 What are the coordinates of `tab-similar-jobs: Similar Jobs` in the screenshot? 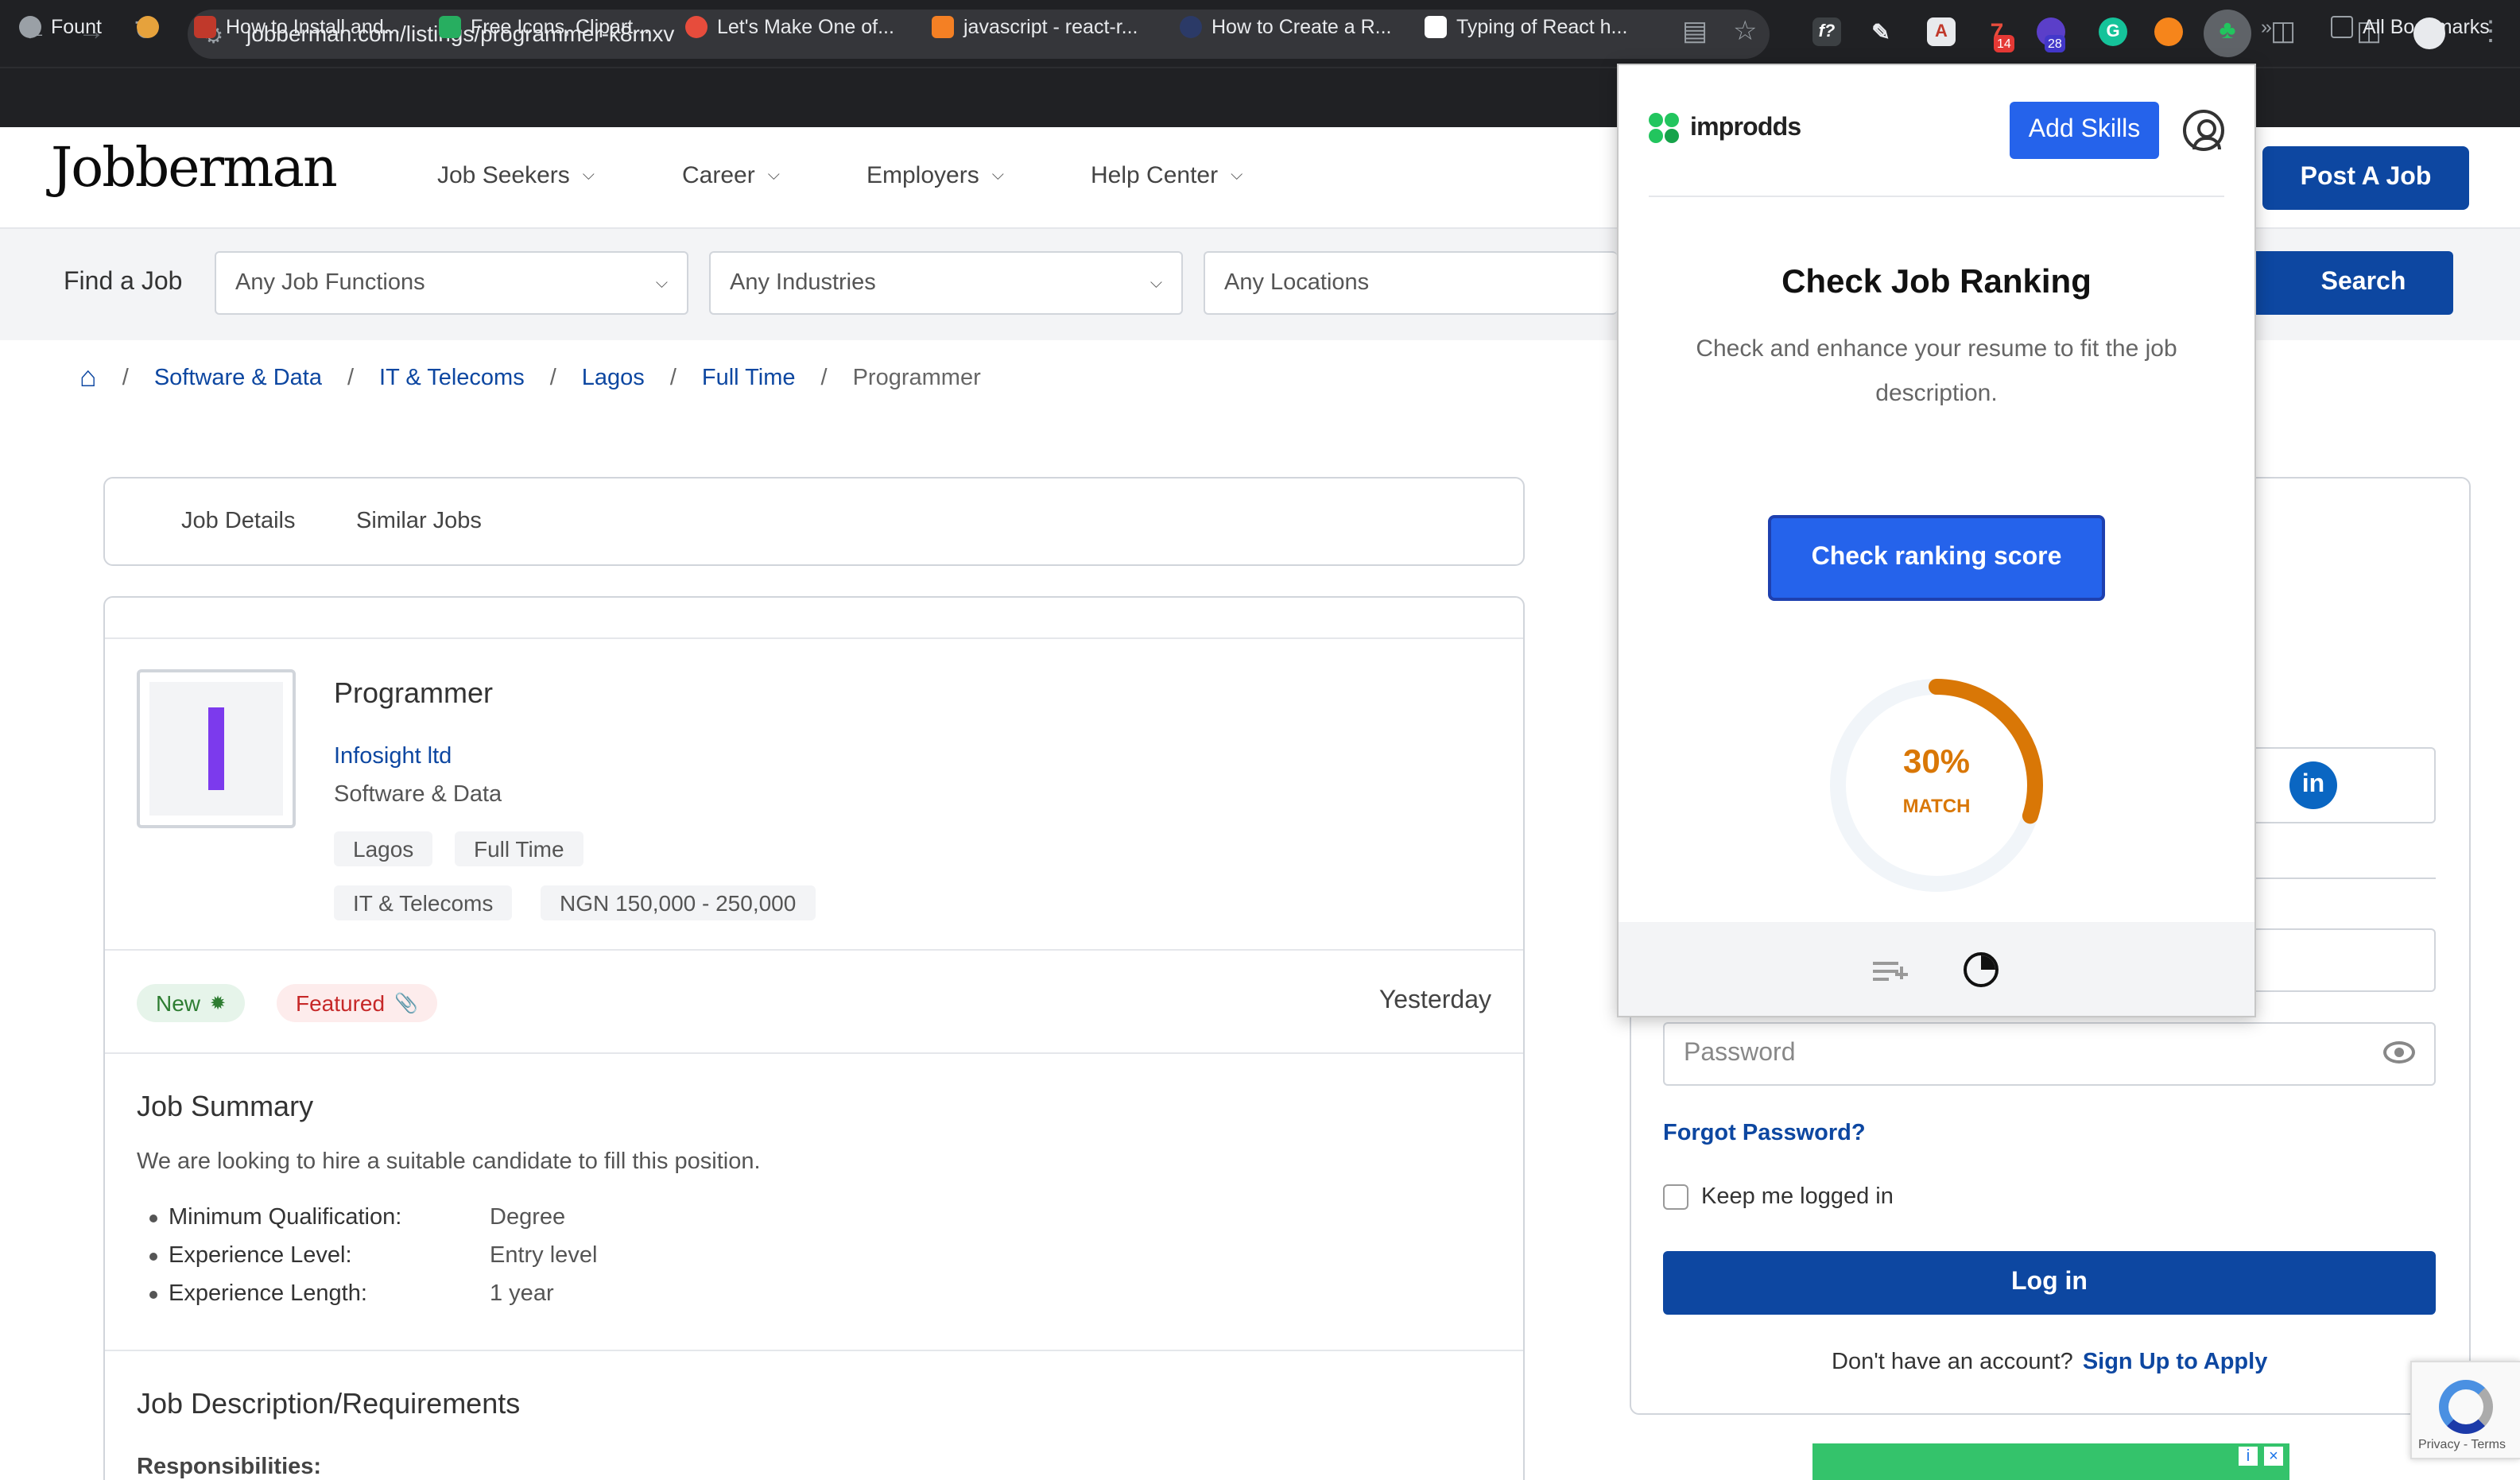 It's located at (419, 521).